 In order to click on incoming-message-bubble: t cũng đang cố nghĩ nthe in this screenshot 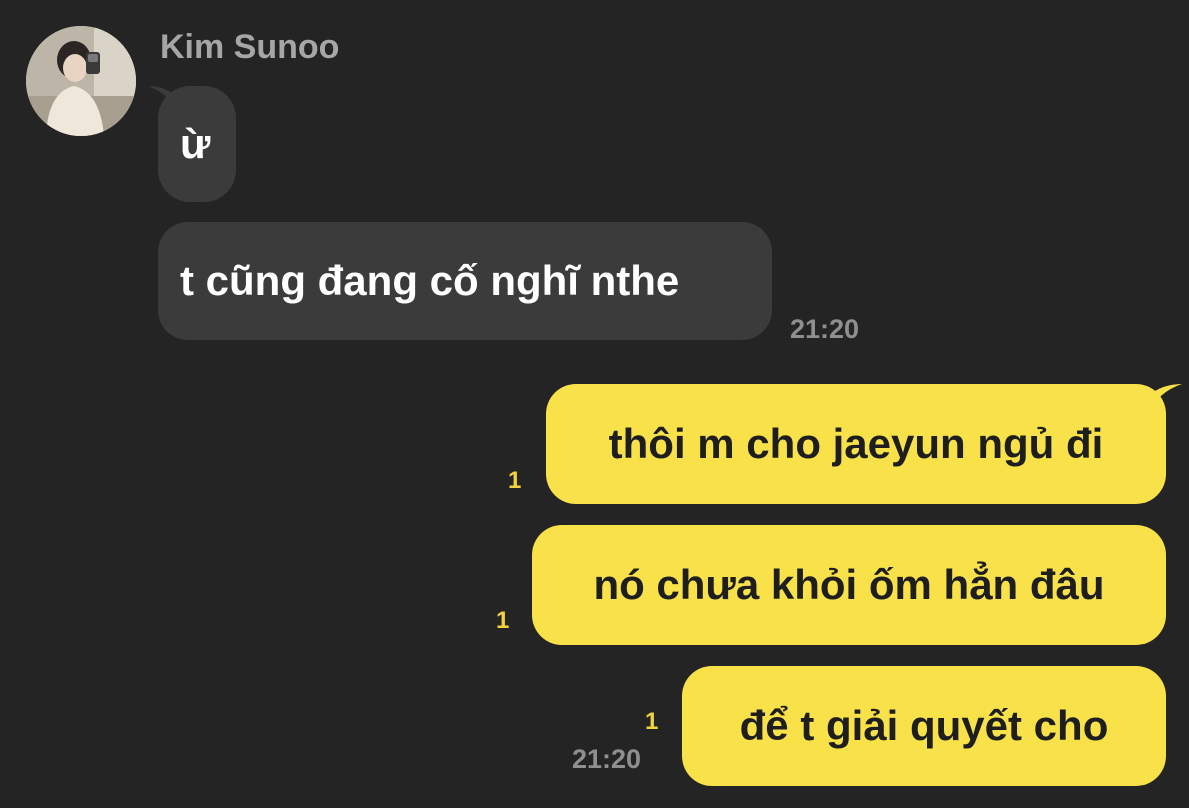, I will do `click(465, 281)`.